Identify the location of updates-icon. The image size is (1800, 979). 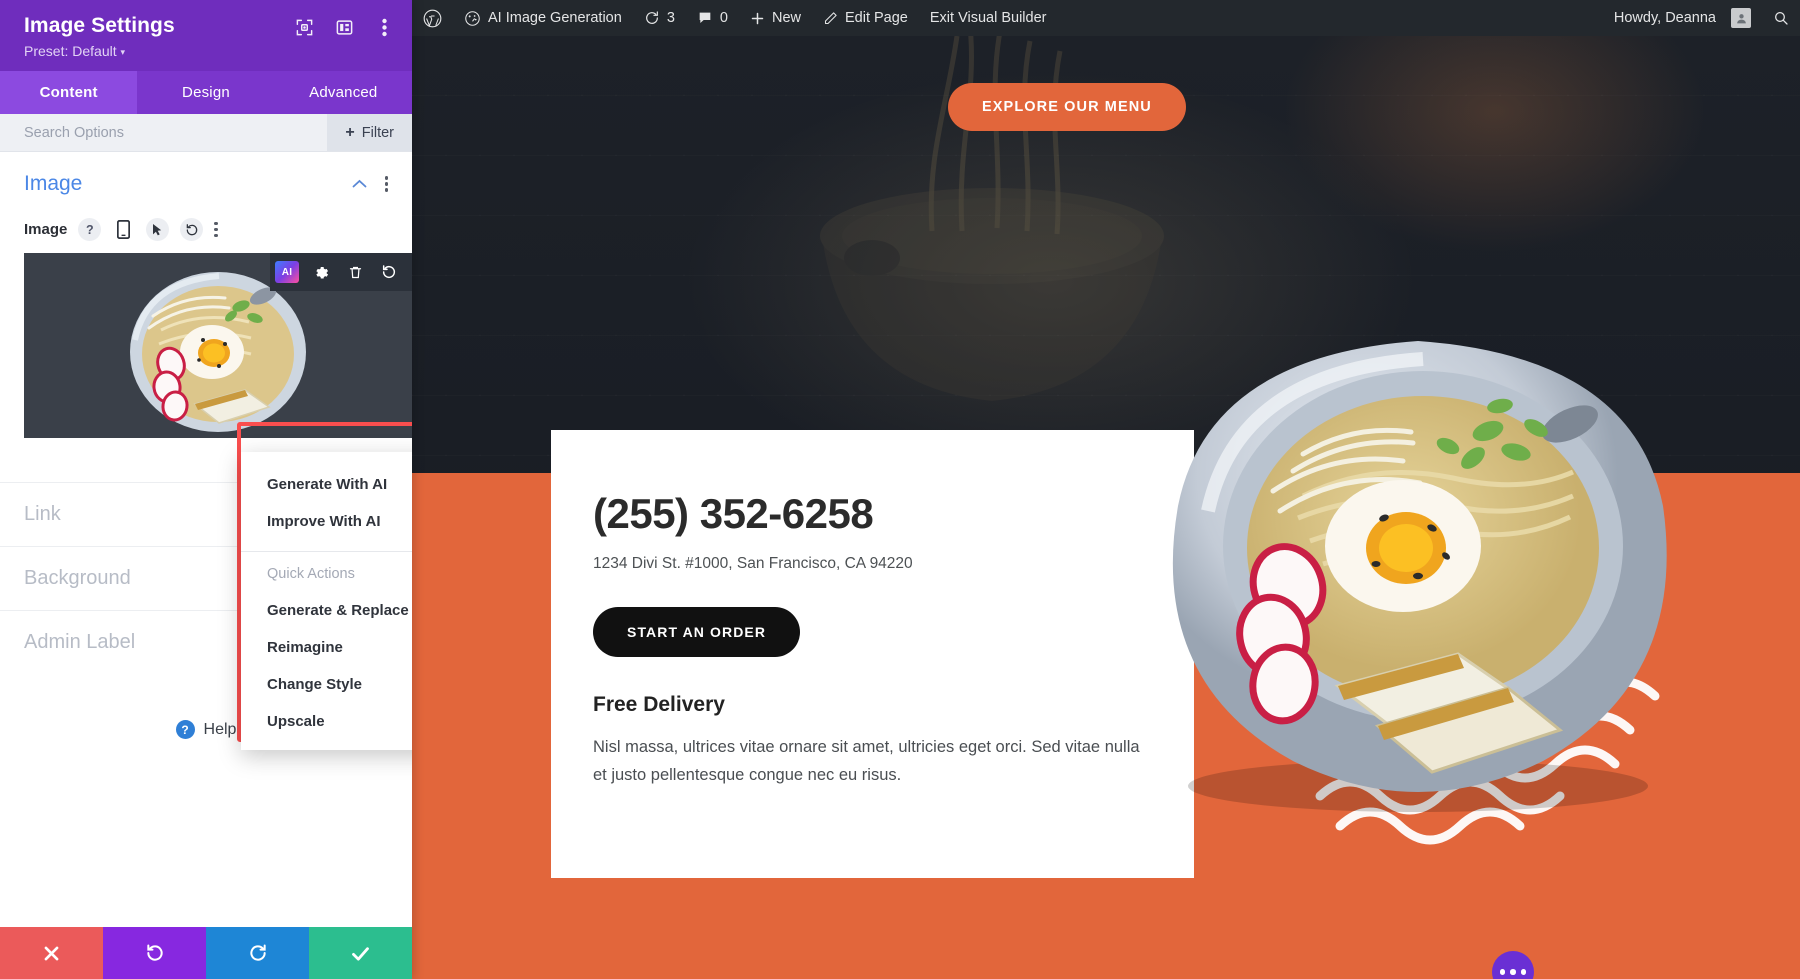
(651, 17).